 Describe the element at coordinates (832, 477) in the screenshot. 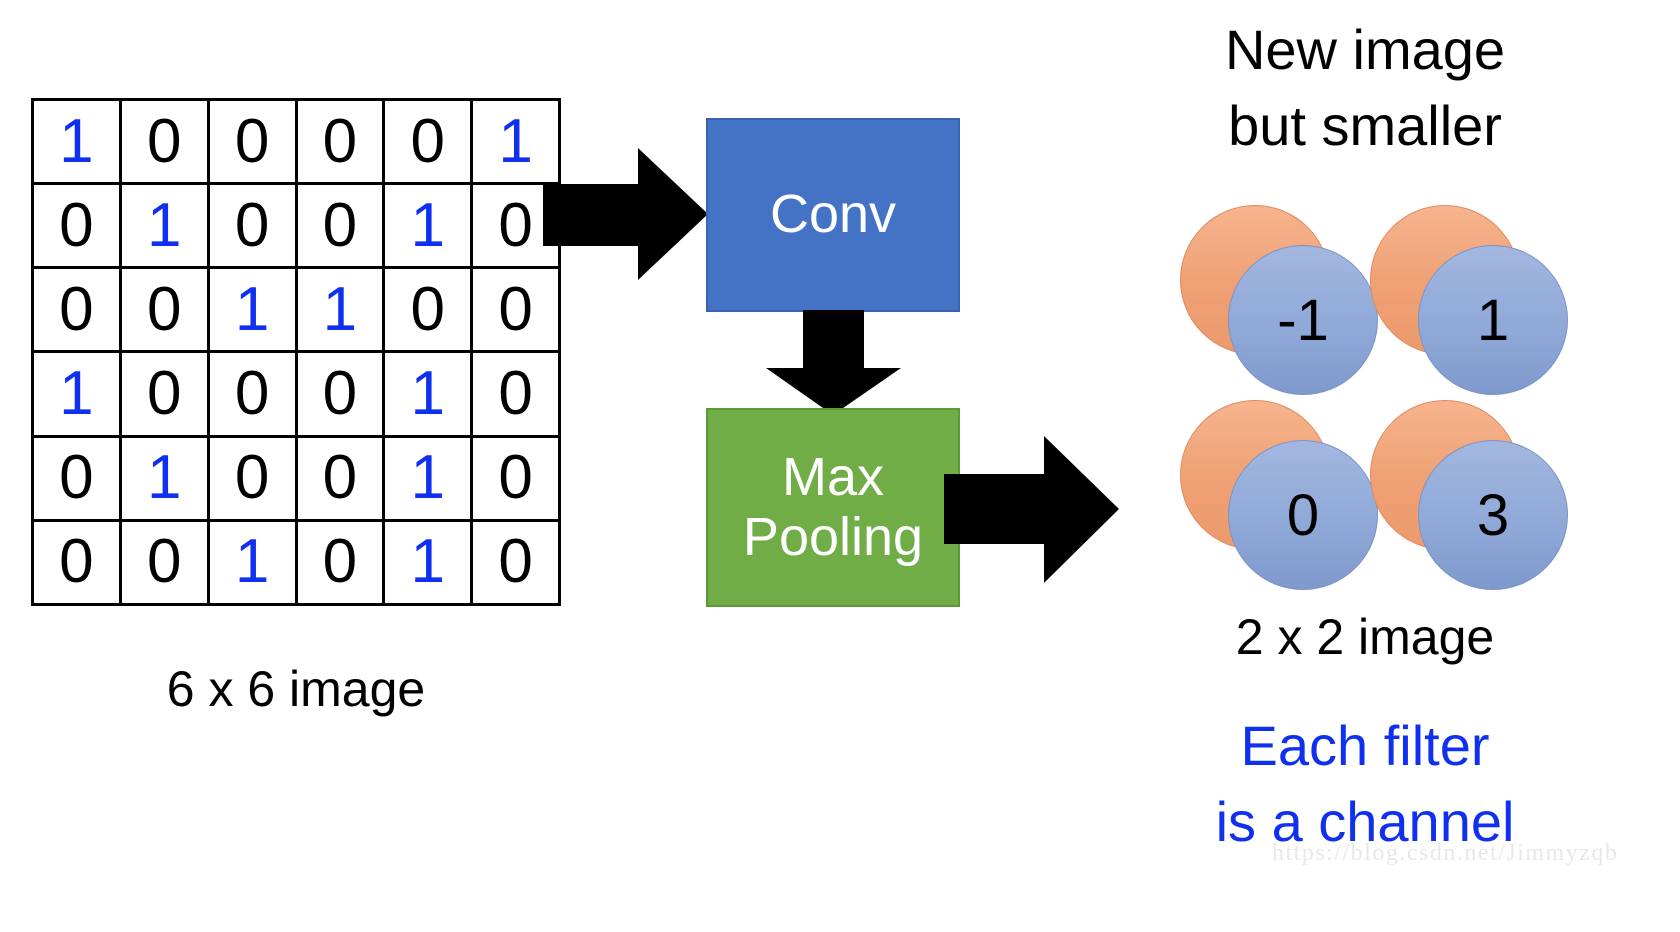

I see `max-pooling-stage-label-line1: Max` at that location.